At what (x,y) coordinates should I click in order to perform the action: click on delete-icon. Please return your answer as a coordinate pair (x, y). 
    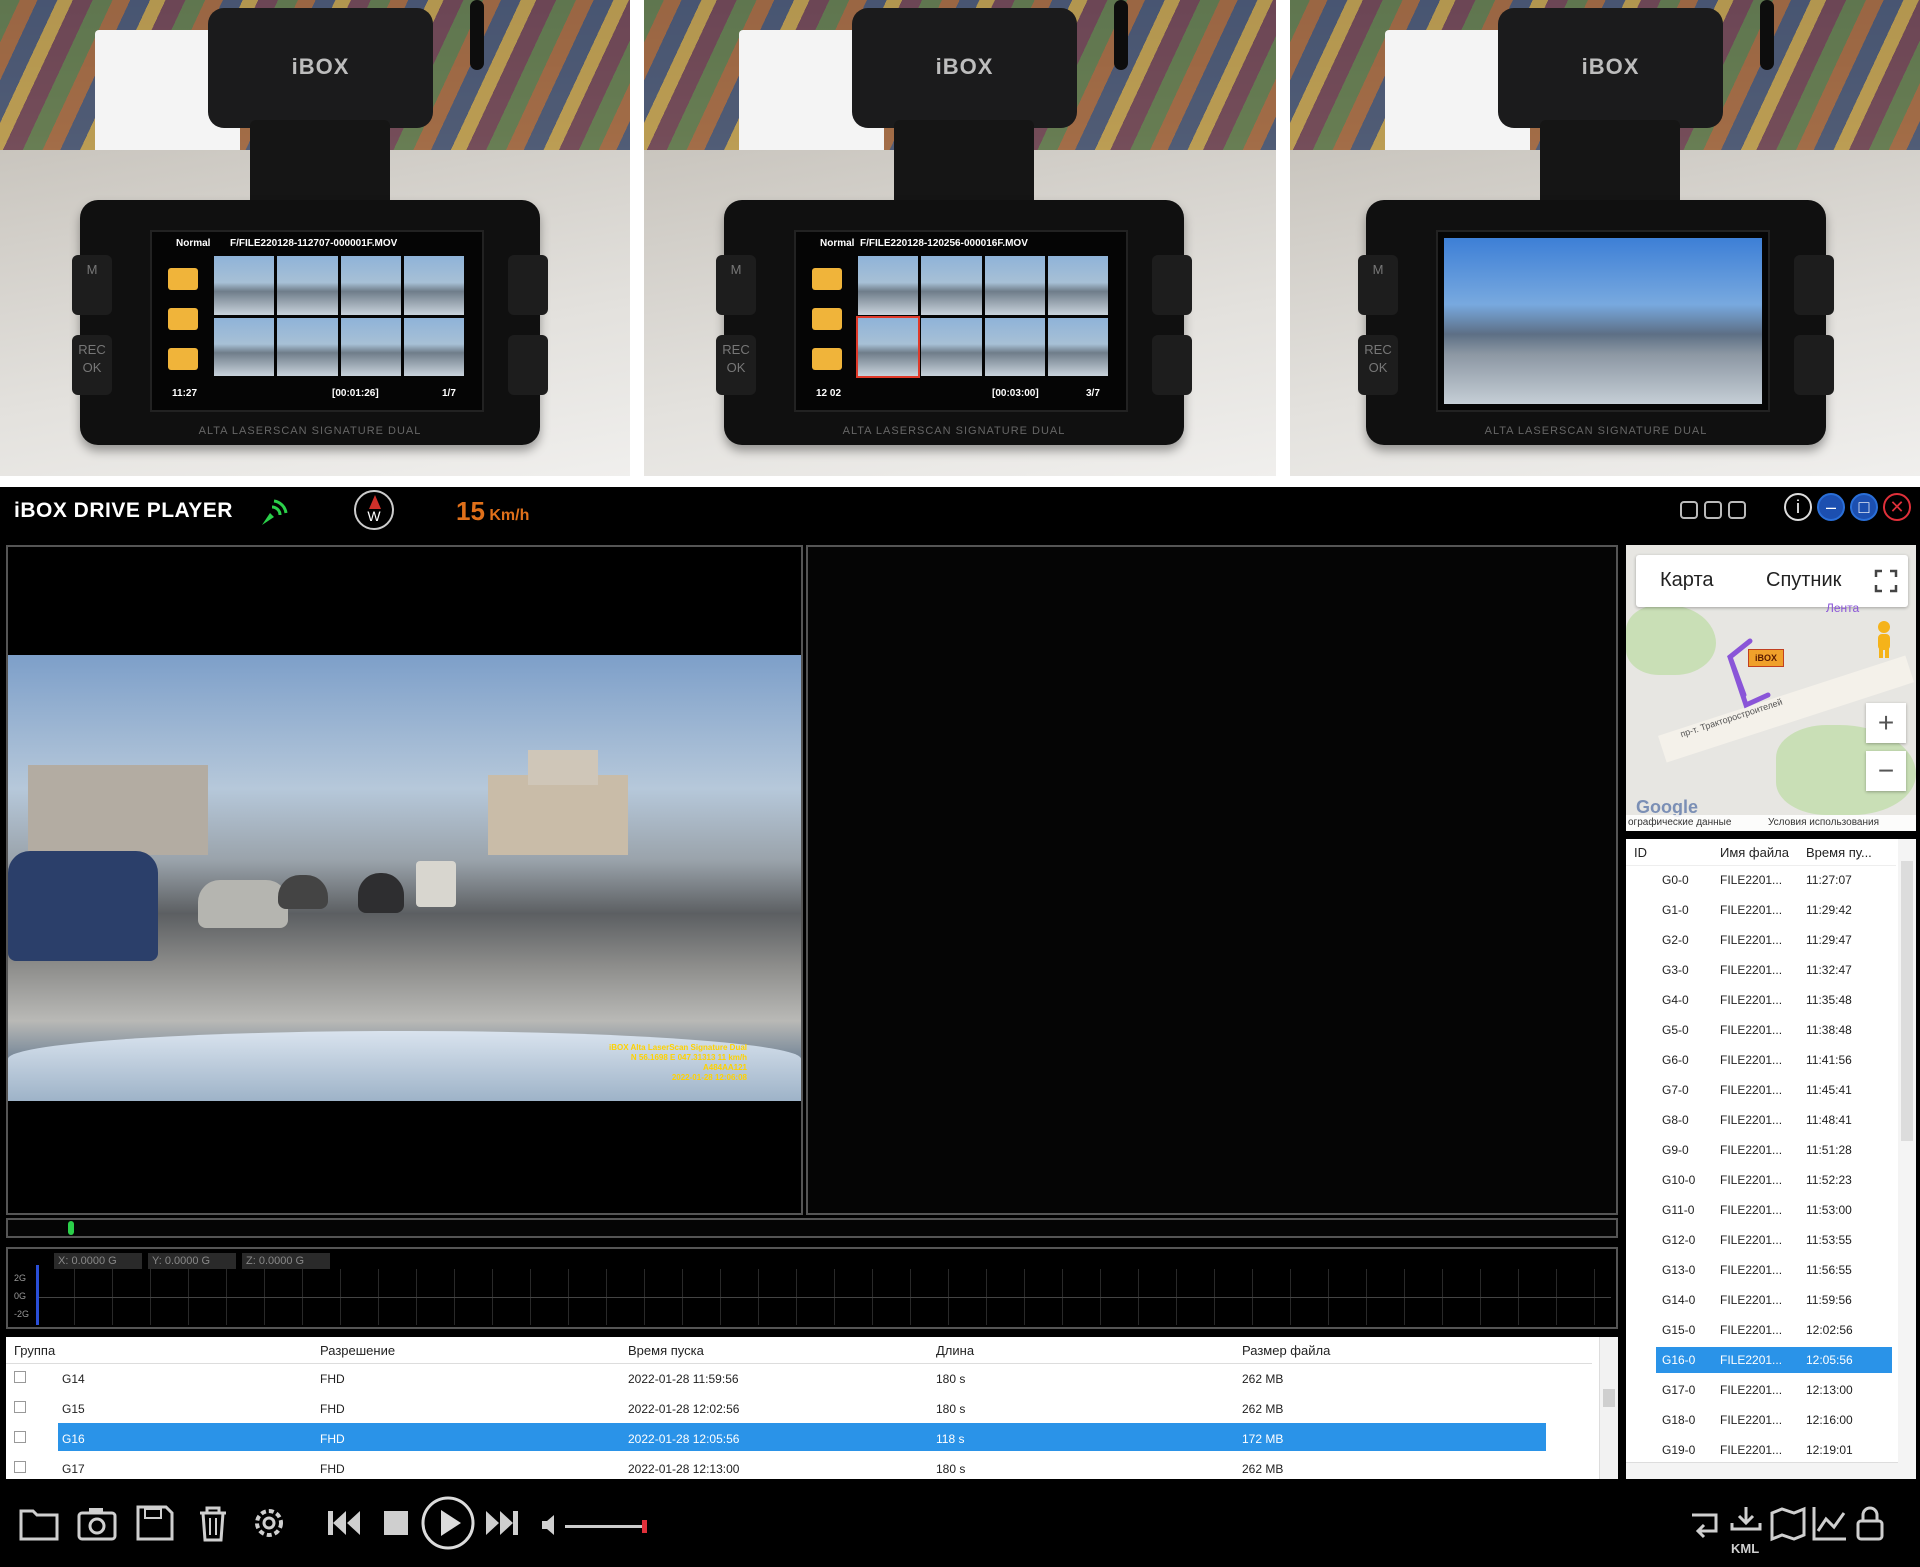
    Looking at the image, I should click on (213, 1523).